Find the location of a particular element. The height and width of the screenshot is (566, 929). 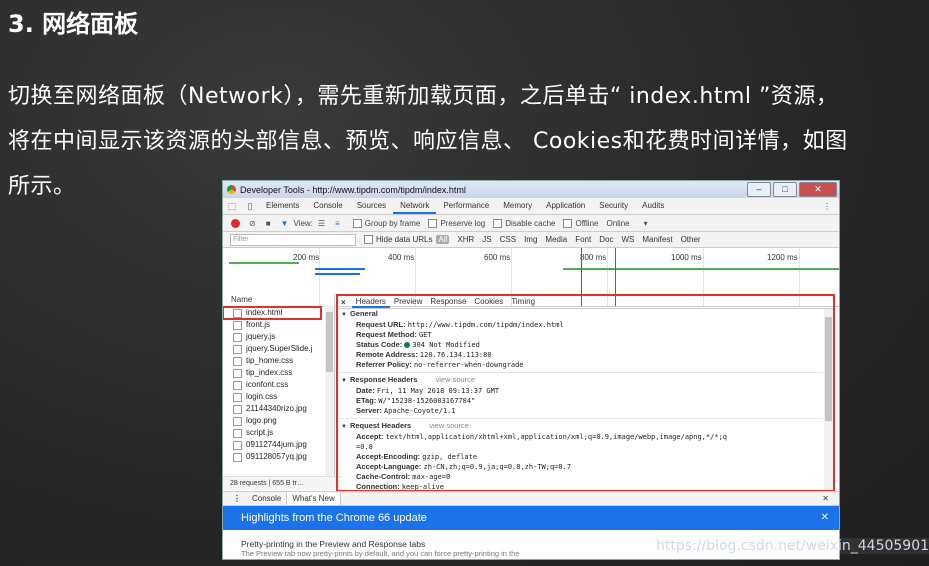

request-name: index.html is located at coordinates (264, 312).